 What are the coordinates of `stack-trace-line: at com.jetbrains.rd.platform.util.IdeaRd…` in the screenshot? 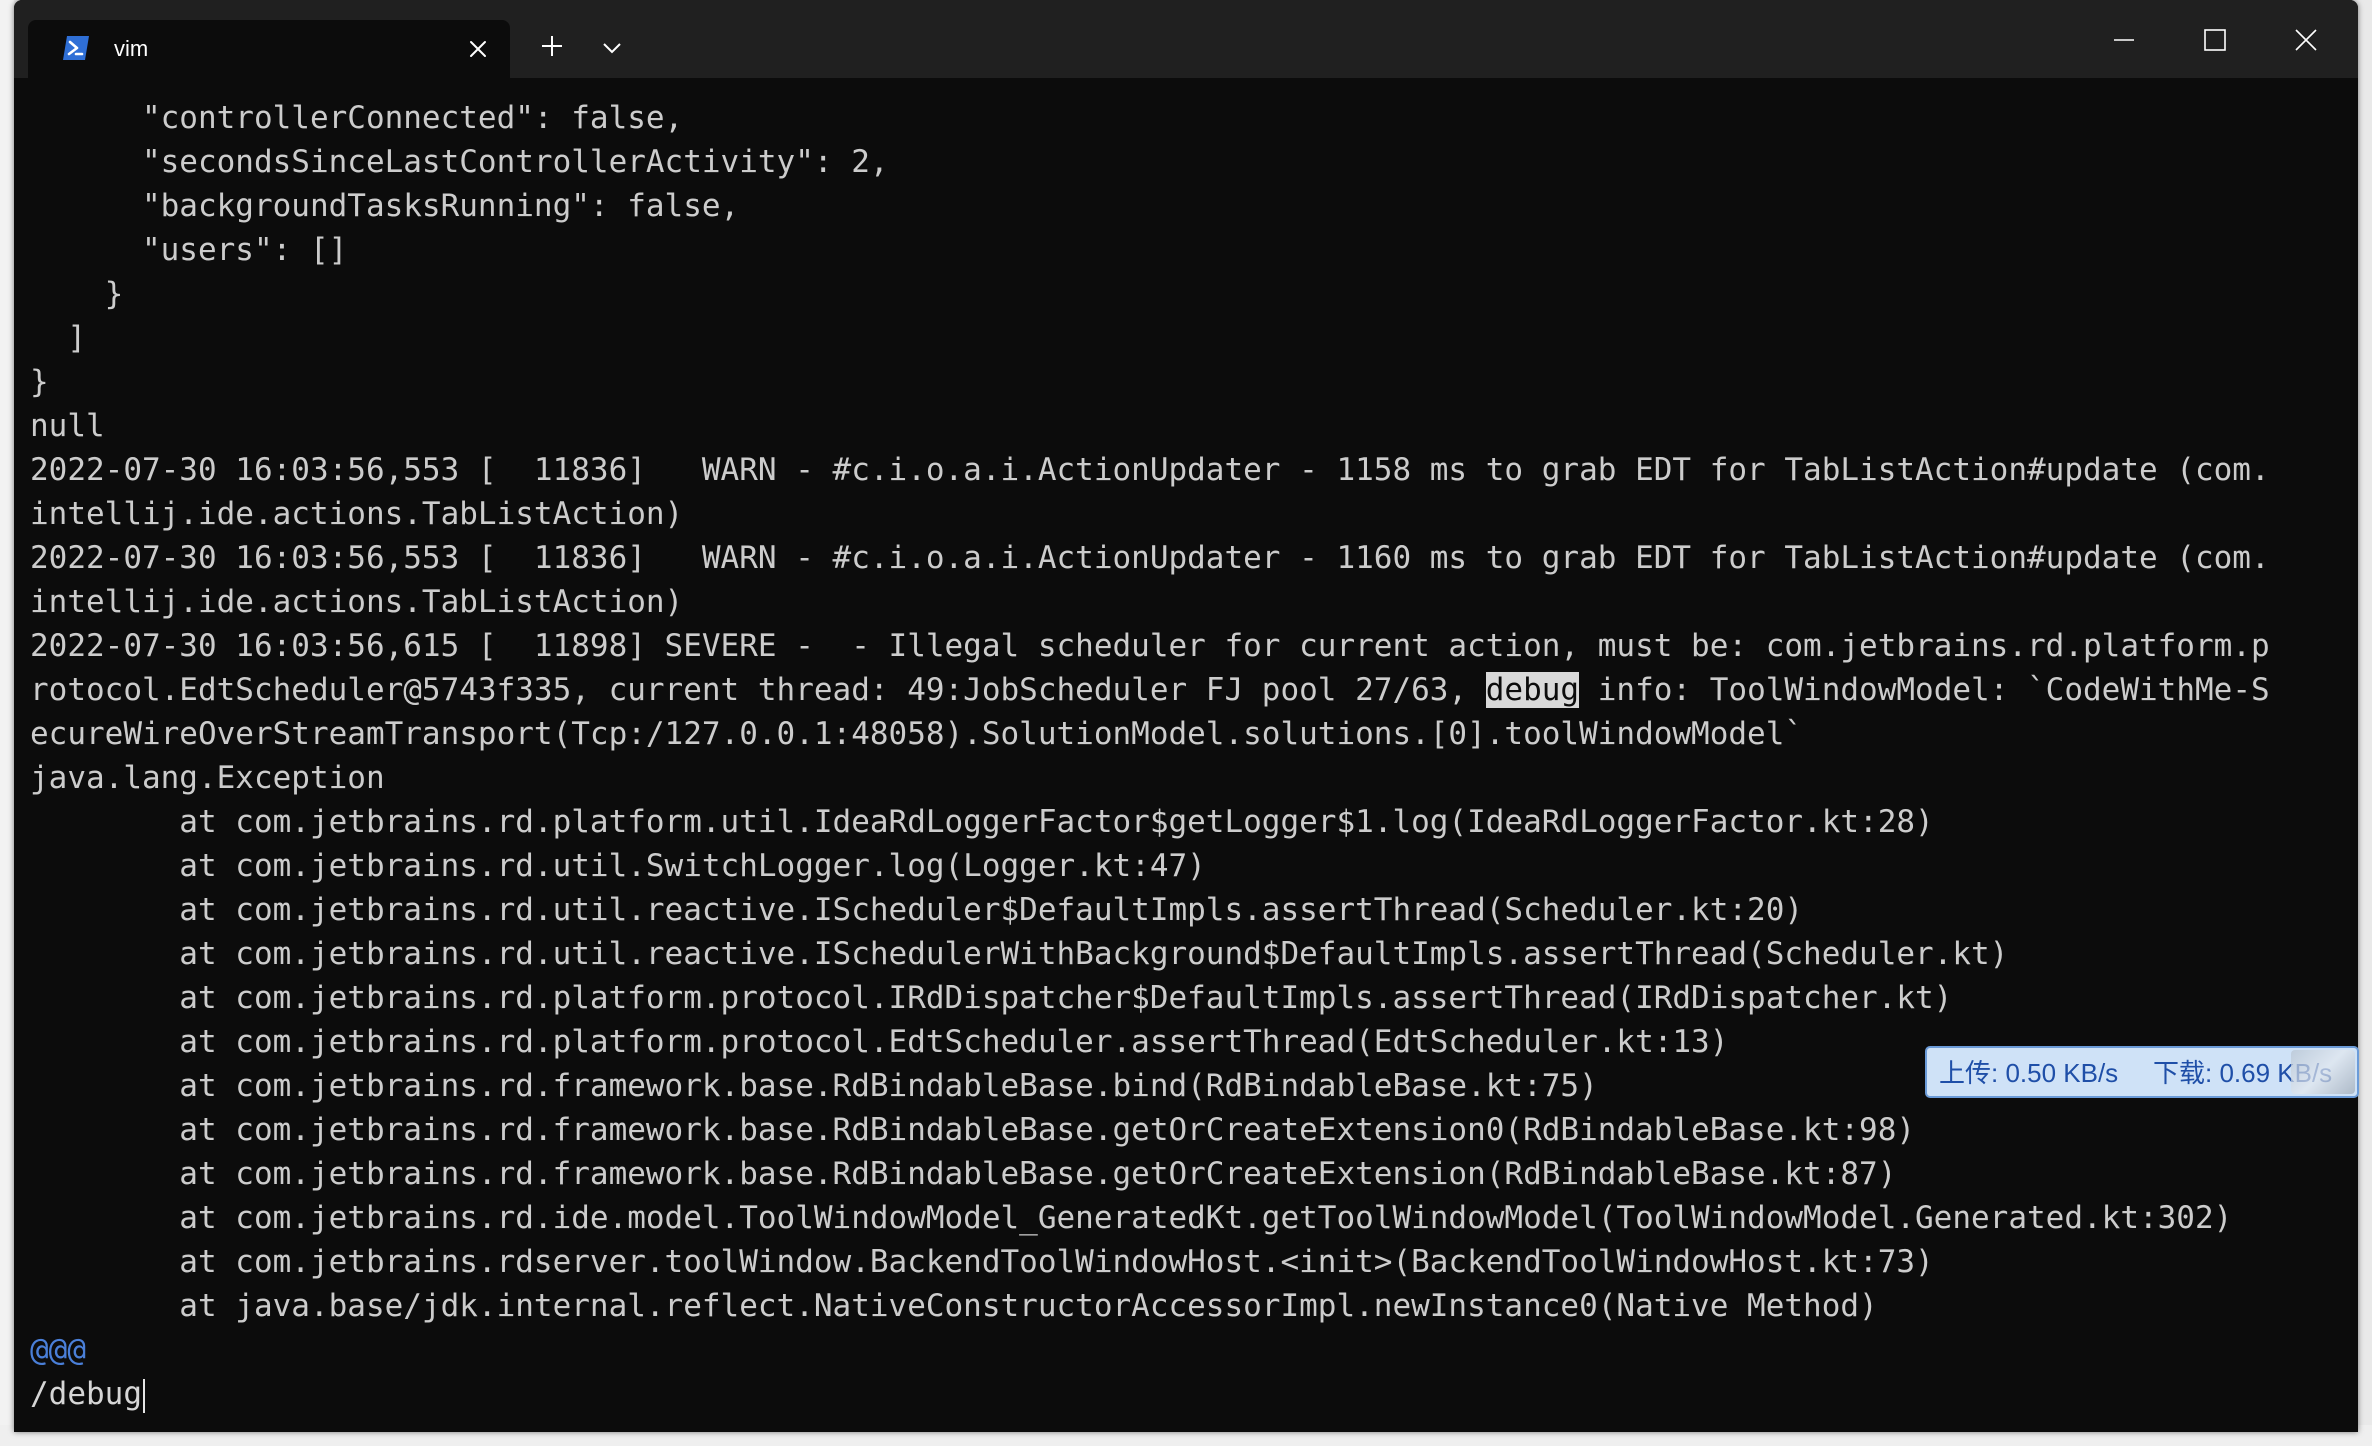 It's located at (982, 822).